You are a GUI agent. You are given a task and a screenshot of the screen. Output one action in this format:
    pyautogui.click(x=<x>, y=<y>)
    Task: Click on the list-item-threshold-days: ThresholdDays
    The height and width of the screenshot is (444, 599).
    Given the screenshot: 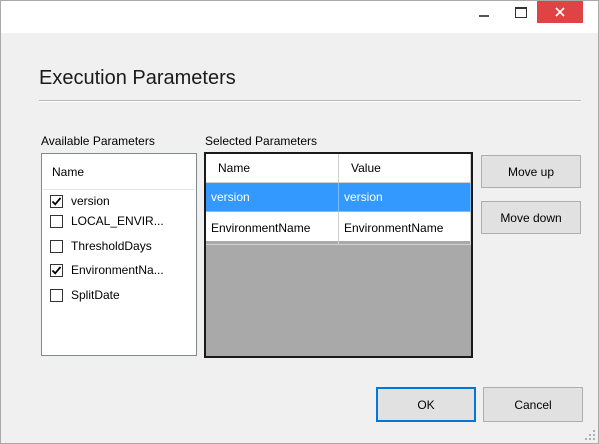 What is the action you would take?
    pyautogui.click(x=123, y=246)
    